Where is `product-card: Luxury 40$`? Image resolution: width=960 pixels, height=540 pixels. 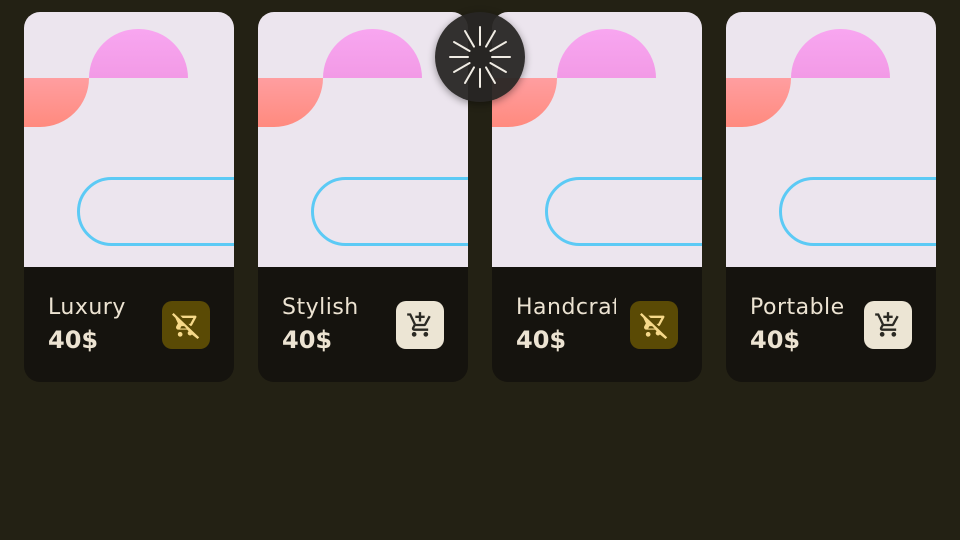 product-card: Luxury 40$ is located at coordinates (129, 197).